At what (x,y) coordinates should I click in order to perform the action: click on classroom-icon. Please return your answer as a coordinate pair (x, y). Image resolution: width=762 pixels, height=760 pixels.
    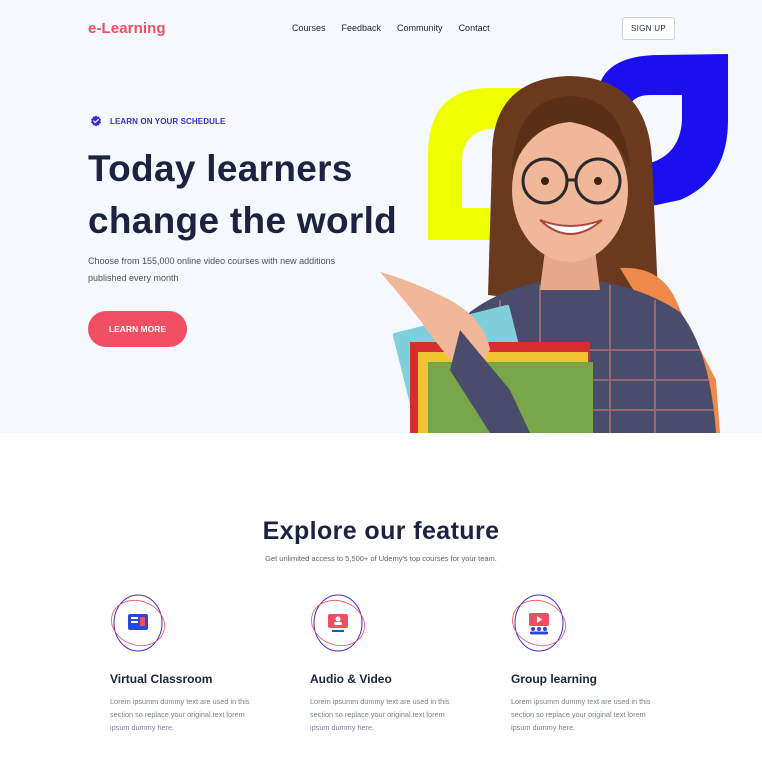
    Looking at the image, I should click on (138, 623).